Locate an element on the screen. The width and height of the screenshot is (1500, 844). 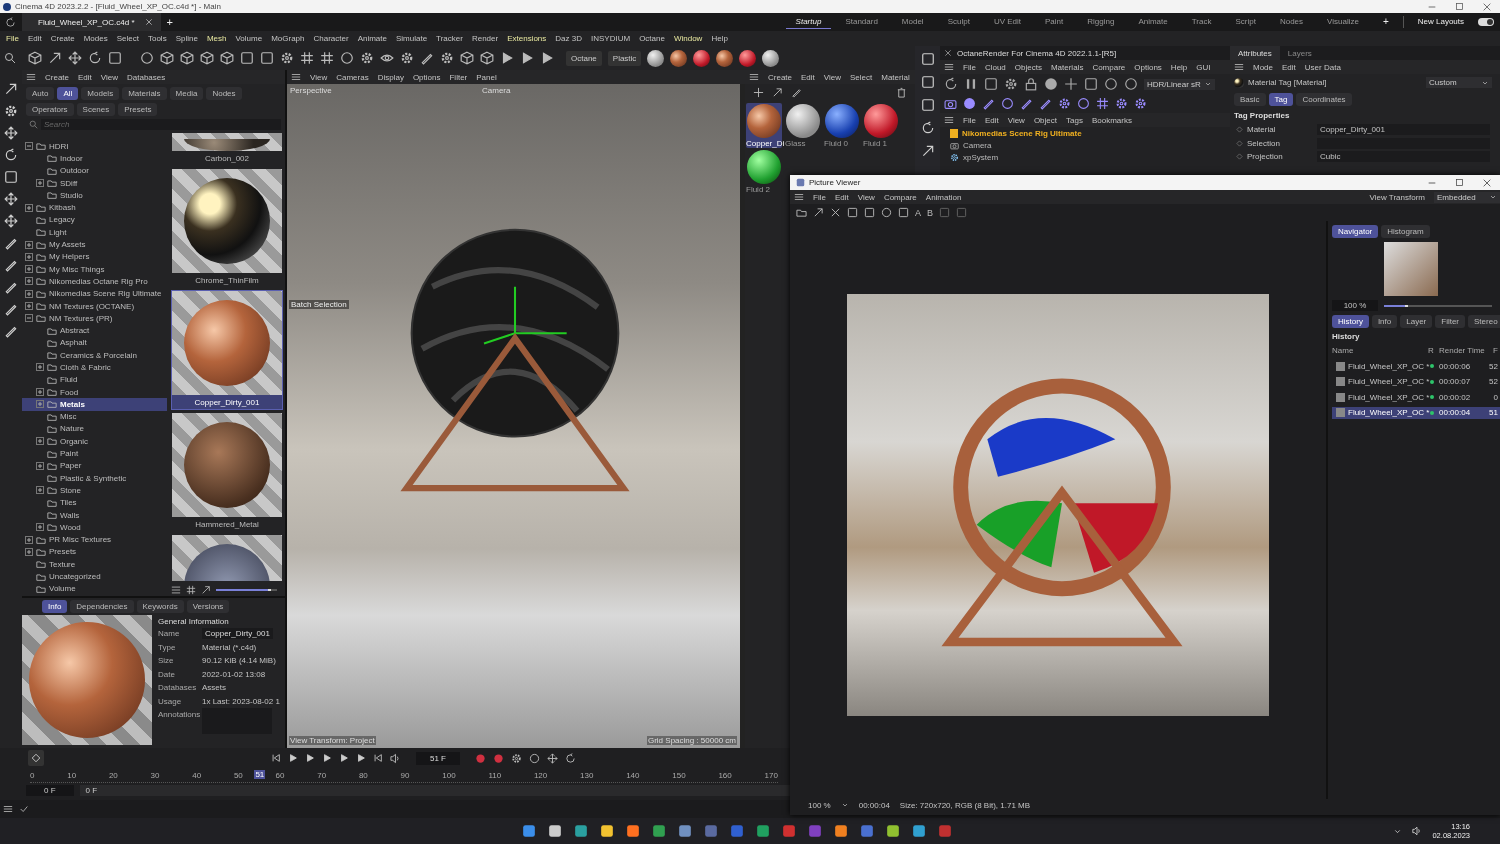
menu-item: Databases is located at coordinates (146, 77).